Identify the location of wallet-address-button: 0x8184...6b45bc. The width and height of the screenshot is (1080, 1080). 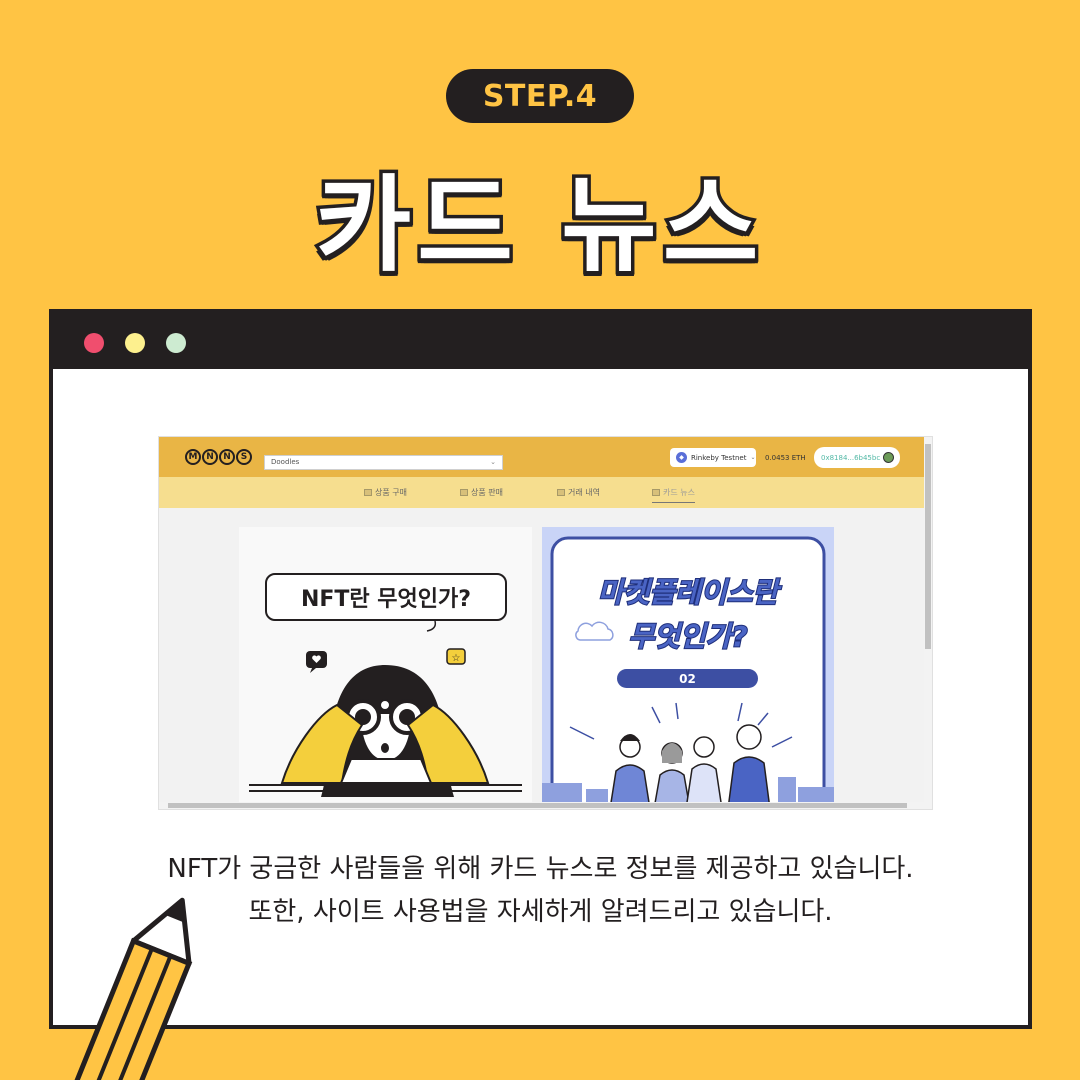
(857, 457).